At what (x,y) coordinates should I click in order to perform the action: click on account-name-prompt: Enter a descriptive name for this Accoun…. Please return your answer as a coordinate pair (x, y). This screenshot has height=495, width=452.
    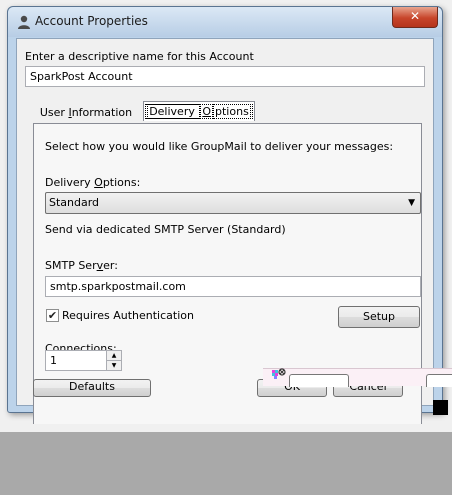
    Looking at the image, I should click on (139, 56).